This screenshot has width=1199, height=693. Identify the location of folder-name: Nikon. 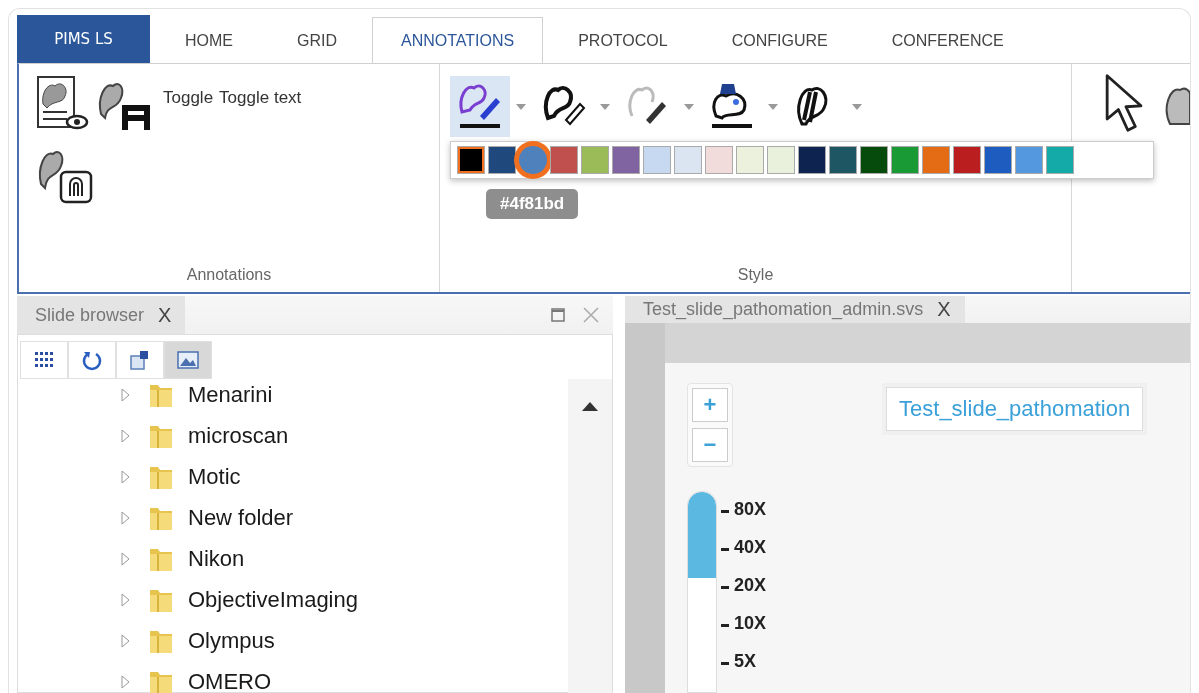
(216, 558).